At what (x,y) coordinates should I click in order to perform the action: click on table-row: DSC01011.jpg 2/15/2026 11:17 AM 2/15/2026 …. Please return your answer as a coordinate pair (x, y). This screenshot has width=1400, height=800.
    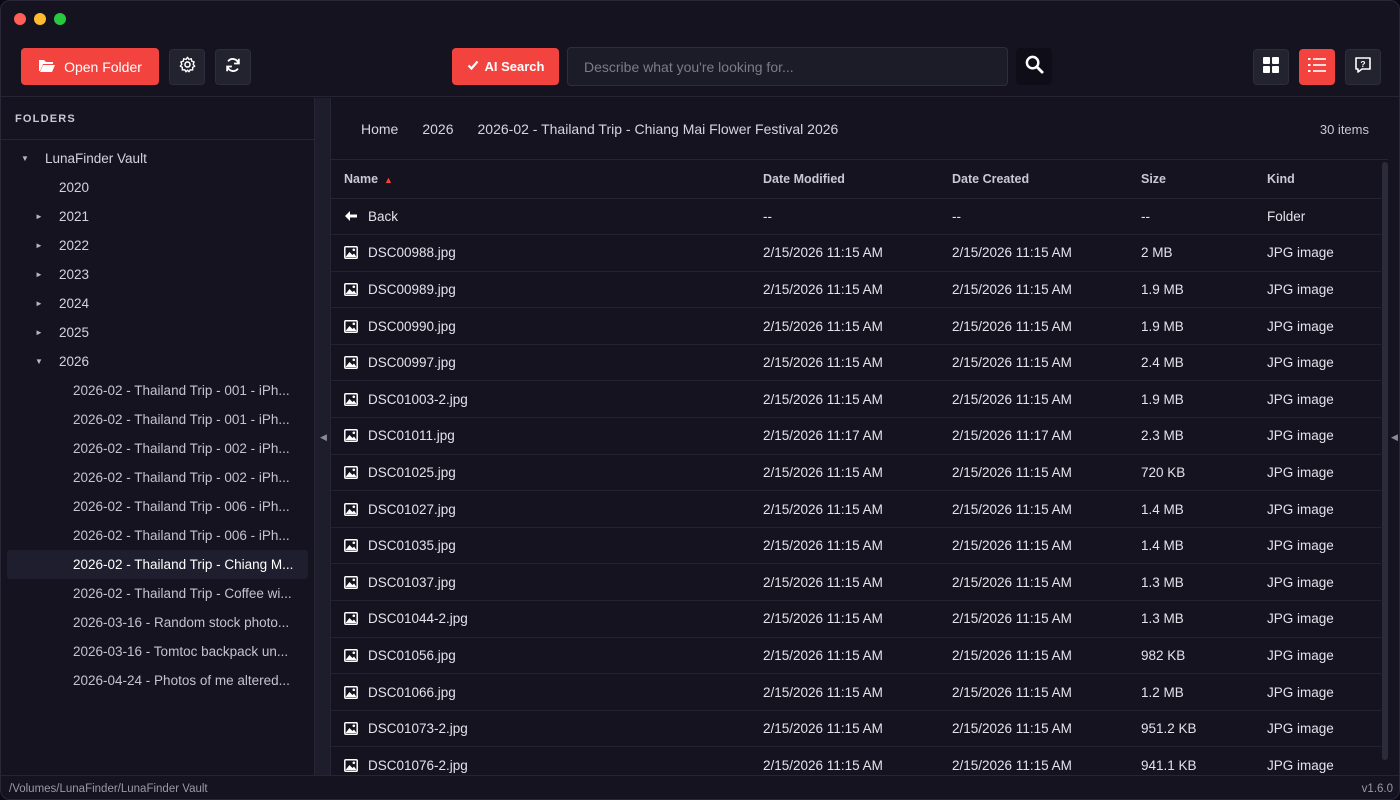
    Looking at the image, I should click on (856, 436).